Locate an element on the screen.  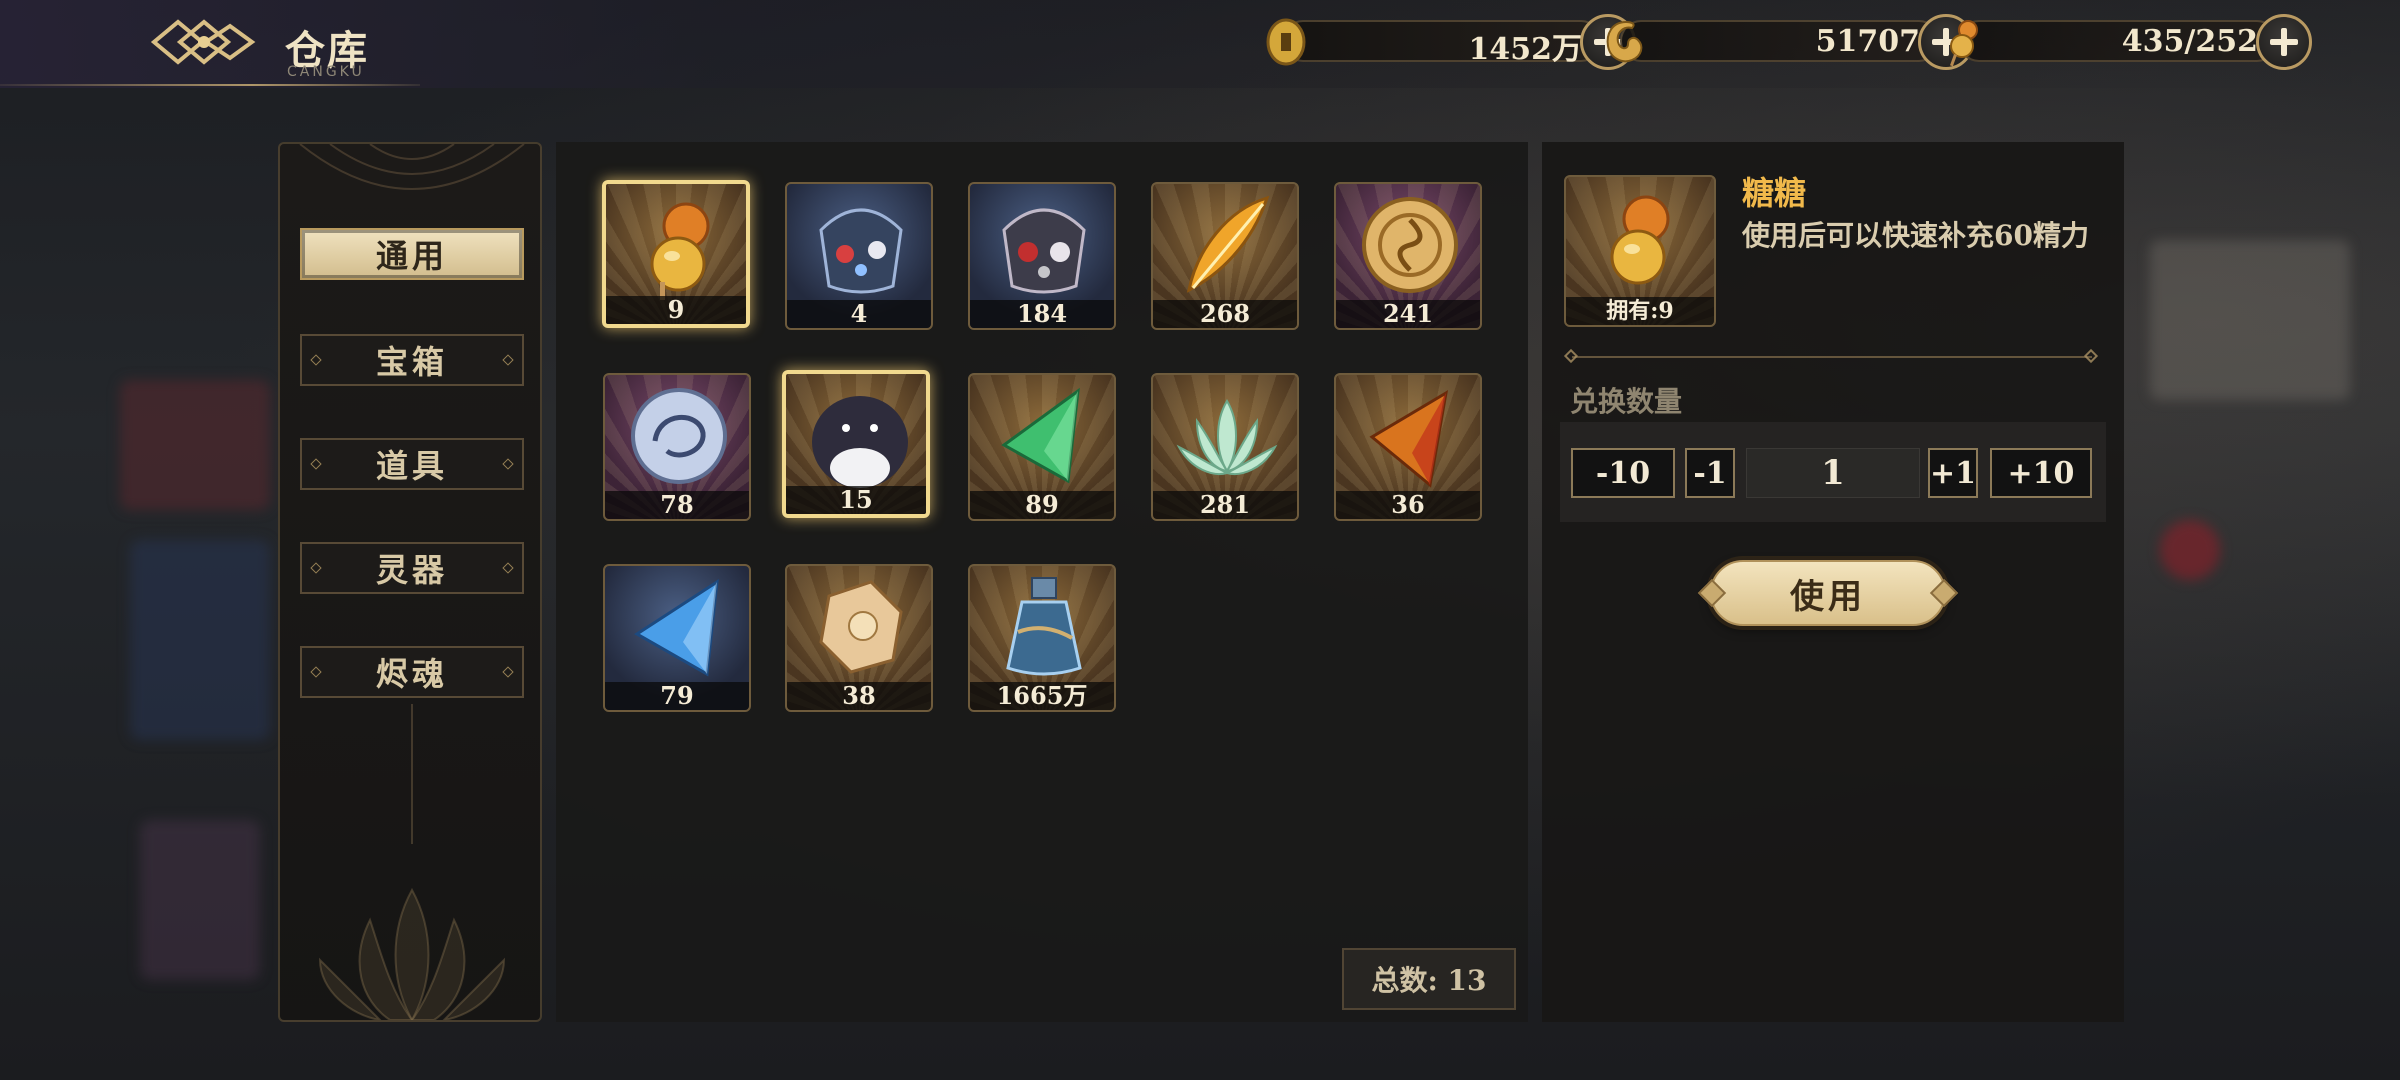
plus-1-button: +1 is located at coordinates (1953, 473).